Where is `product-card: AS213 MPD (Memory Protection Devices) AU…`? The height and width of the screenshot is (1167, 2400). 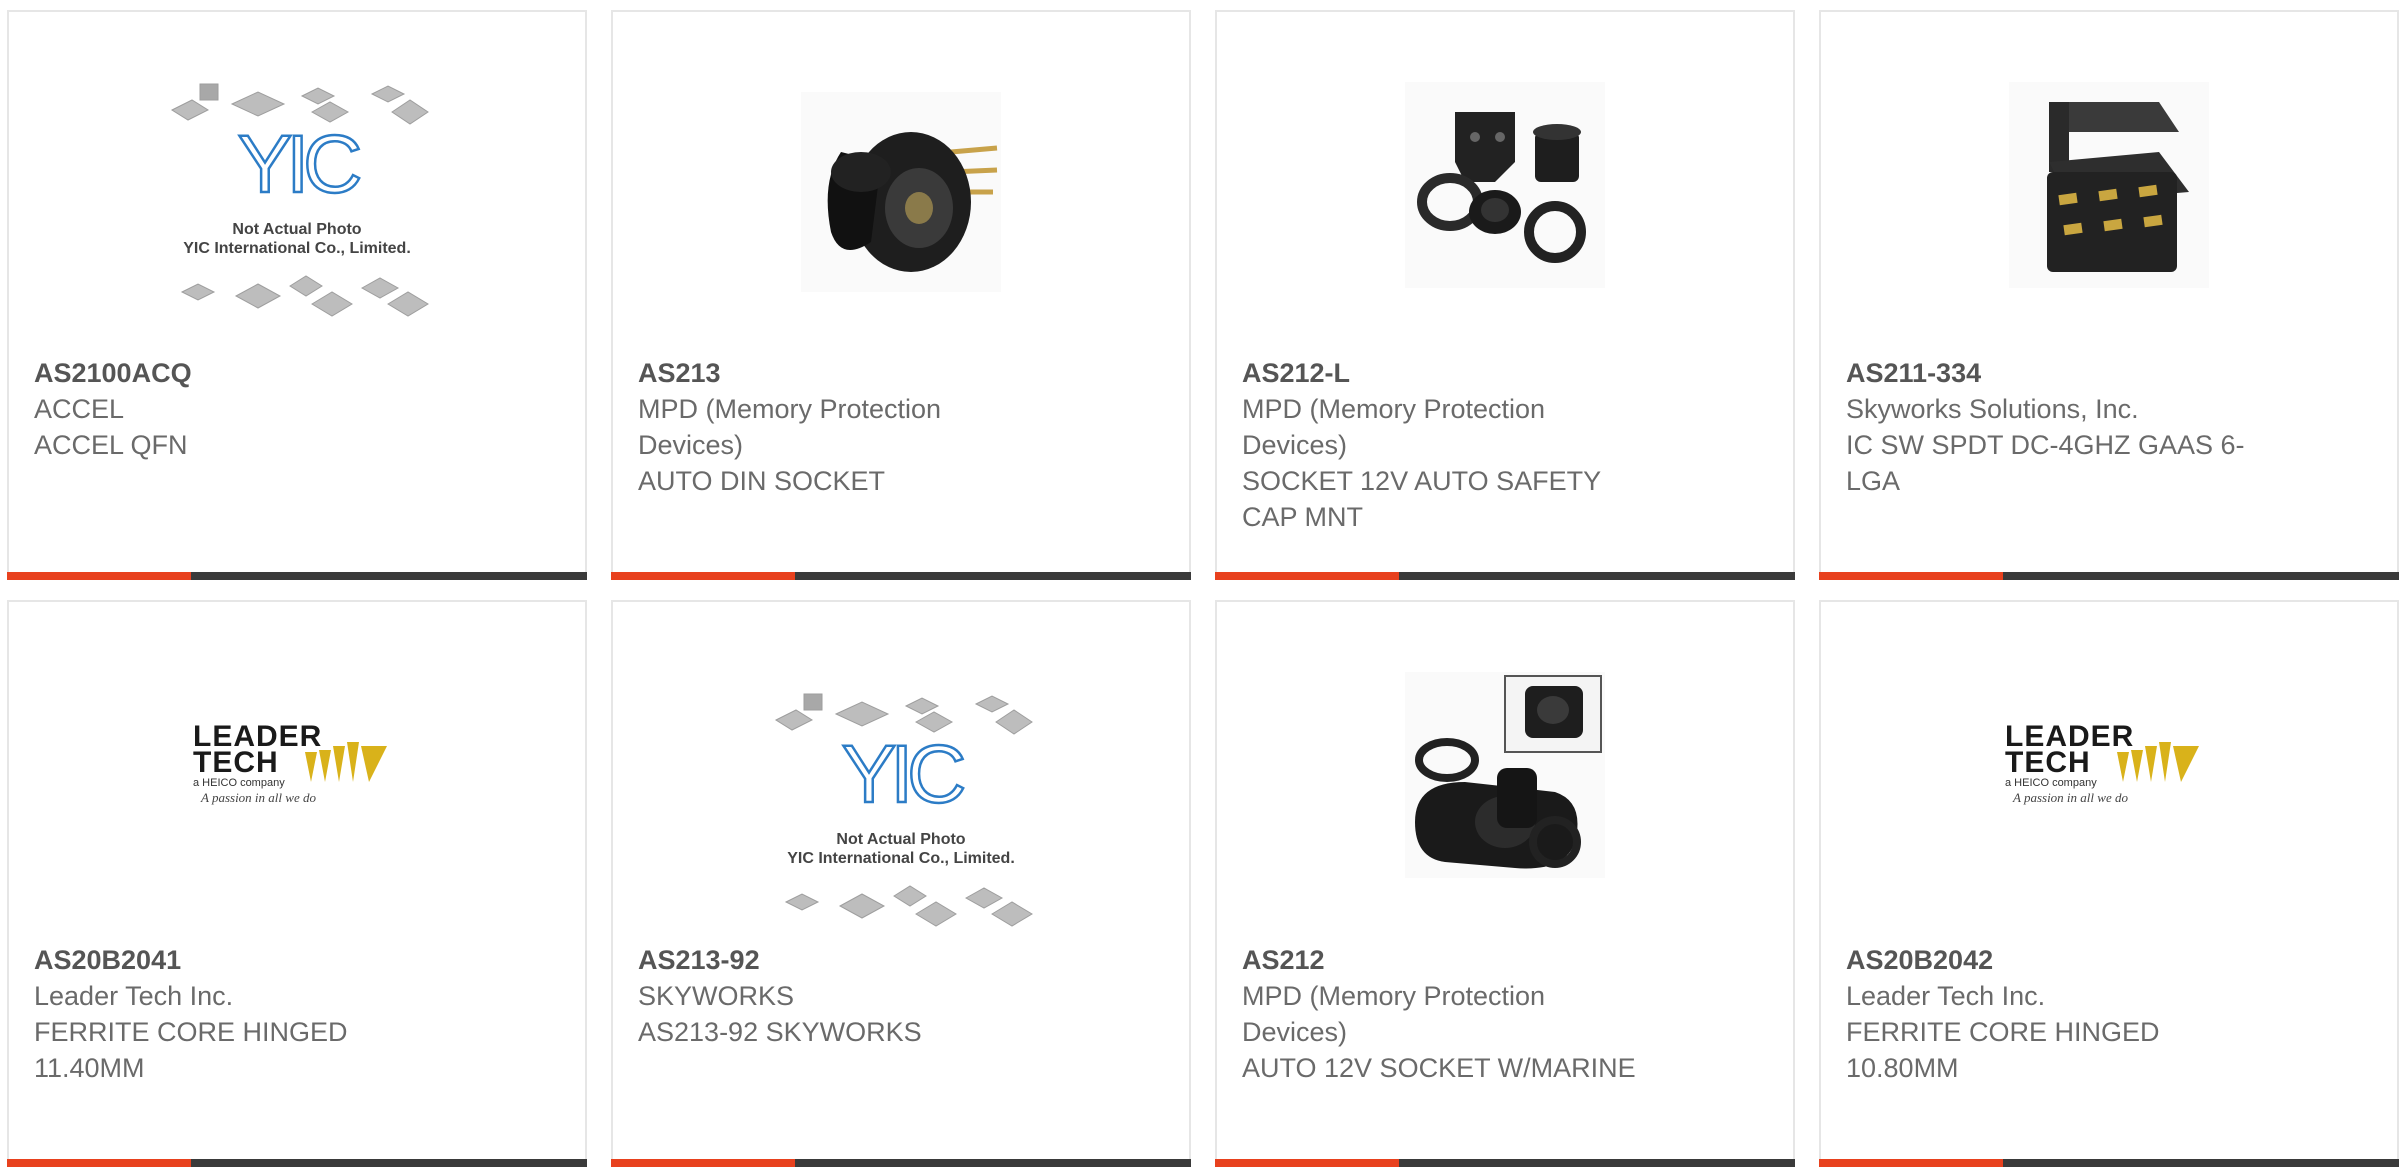 product-card: AS213 MPD (Memory Protection Devices) AU… is located at coordinates (901, 295).